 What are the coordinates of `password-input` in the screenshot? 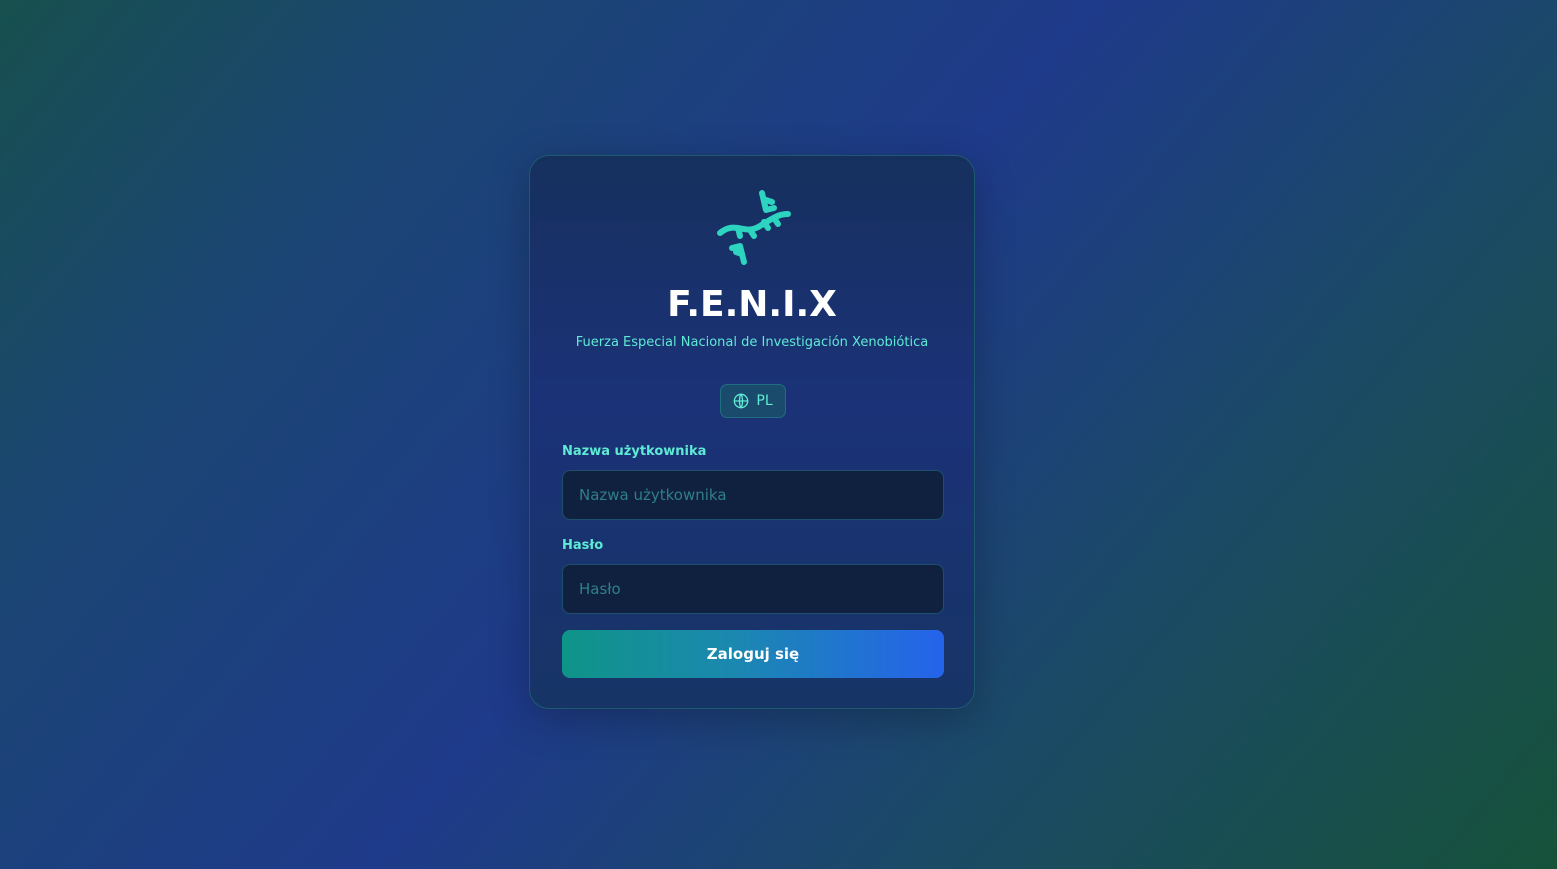 It's located at (753, 589).